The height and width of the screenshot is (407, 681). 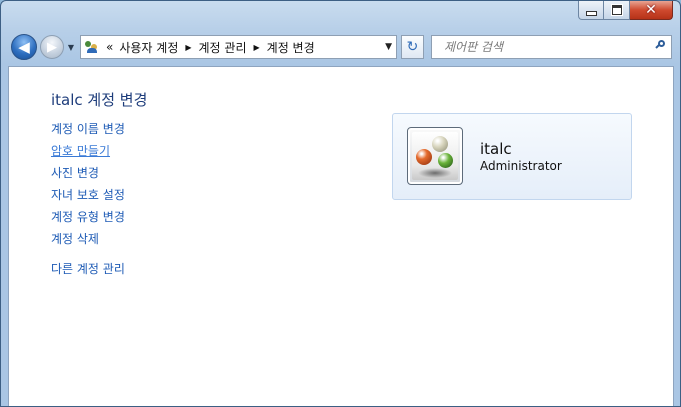 I want to click on avatar-frame, so click(x=435, y=156).